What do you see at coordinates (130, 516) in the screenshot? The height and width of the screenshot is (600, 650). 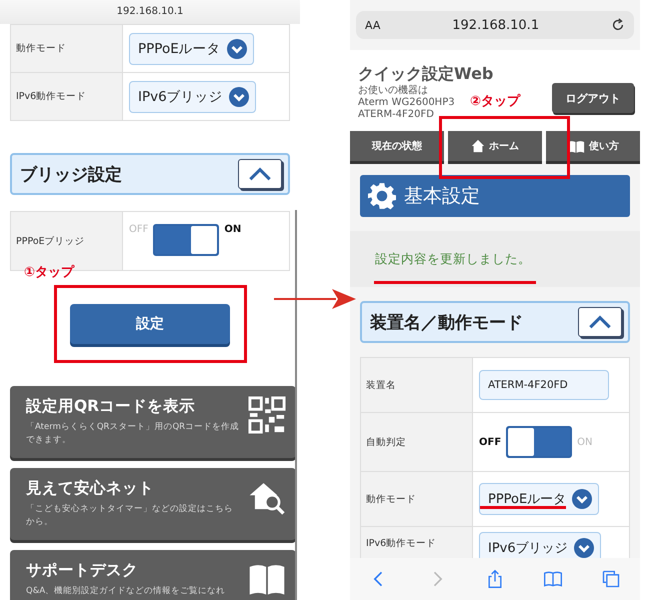 I see `card-description: 「こども安心ネットタイマー」などの設定はこちらから。` at bounding box center [130, 516].